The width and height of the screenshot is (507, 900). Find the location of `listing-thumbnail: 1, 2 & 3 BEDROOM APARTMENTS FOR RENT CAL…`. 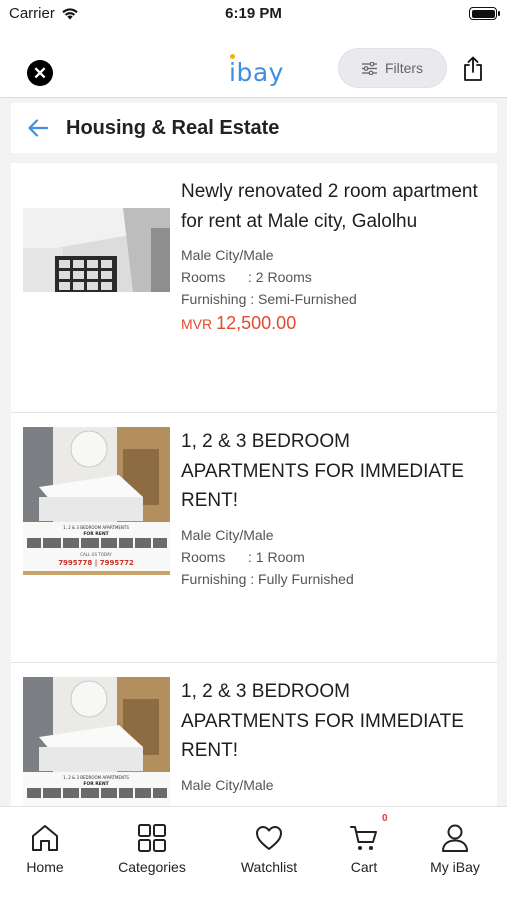

listing-thumbnail: 1, 2 & 3 BEDROOM APARTMENTS FOR RENT CAL… is located at coordinates (96, 501).